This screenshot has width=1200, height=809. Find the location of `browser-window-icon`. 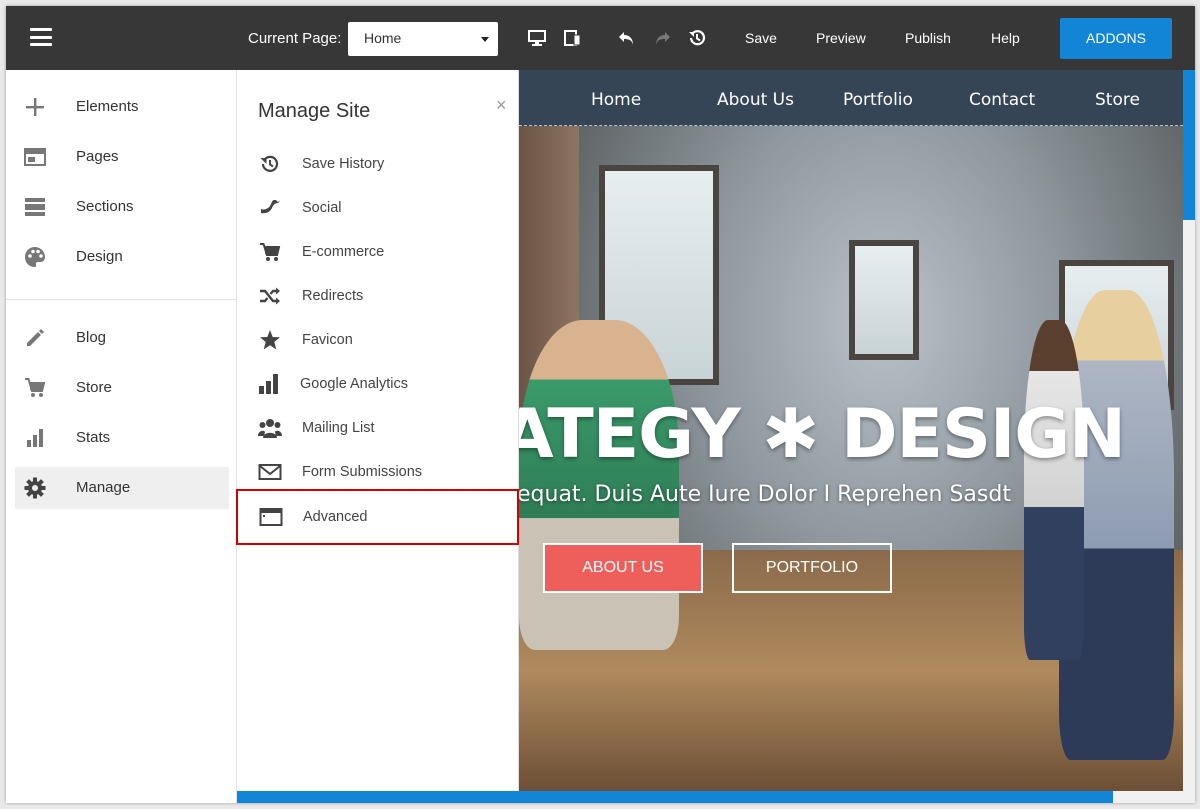

browser-window-icon is located at coordinates (271, 517).